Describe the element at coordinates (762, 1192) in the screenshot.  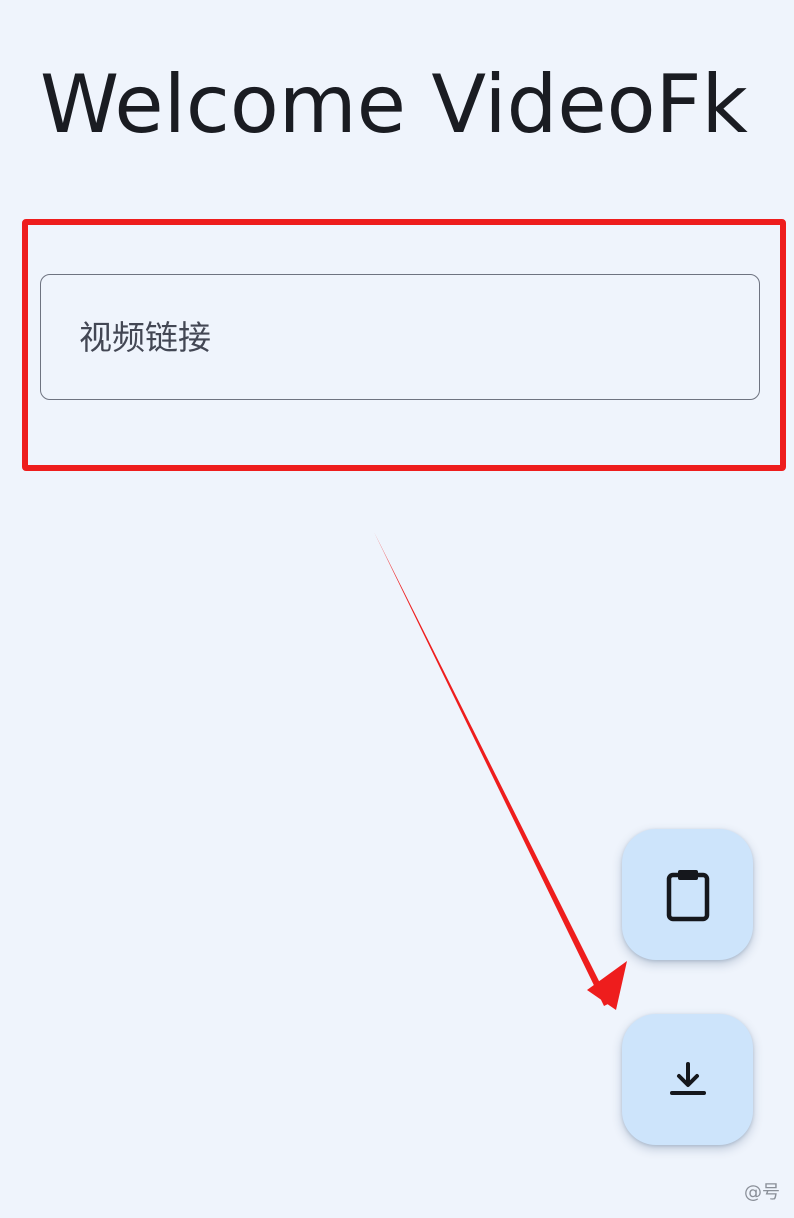
I see `watermark: @号` at that location.